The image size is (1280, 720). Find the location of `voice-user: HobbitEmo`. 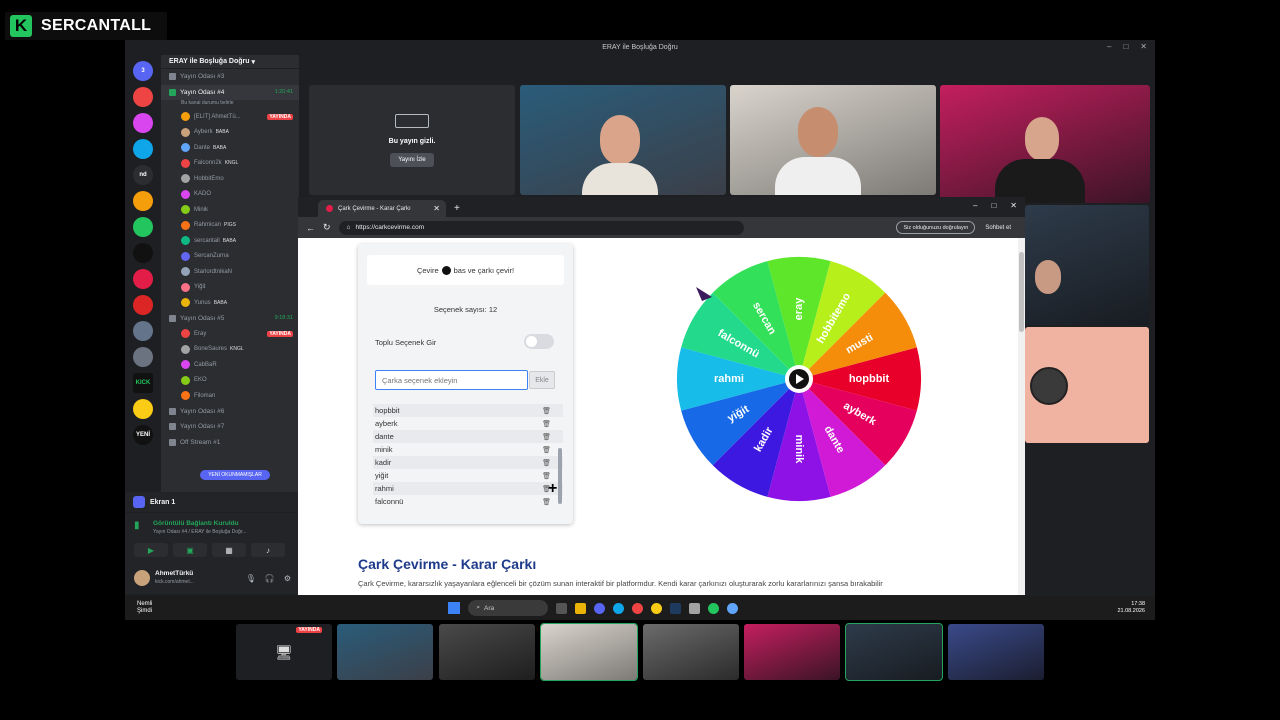

voice-user: HobbitEmo is located at coordinates (230, 179).